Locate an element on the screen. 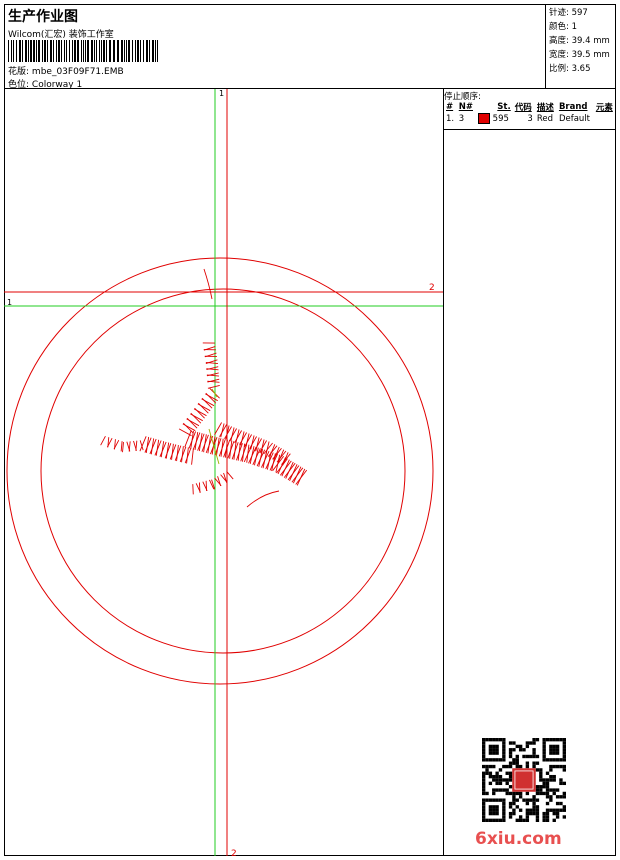 Image resolution: width=620 pixels, height=860 pixels. pattern-line: 花版: mbe_03F09F71.EMB is located at coordinates (66, 70).